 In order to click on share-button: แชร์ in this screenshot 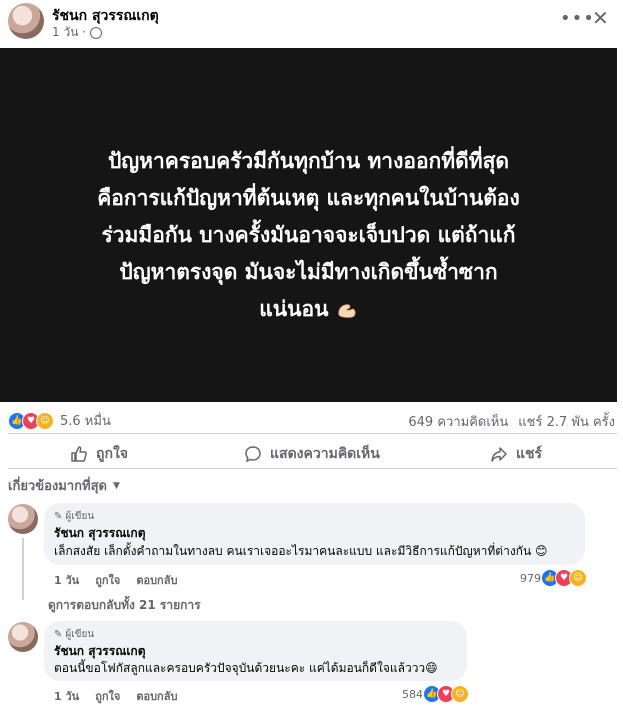, I will do `click(516, 454)`.